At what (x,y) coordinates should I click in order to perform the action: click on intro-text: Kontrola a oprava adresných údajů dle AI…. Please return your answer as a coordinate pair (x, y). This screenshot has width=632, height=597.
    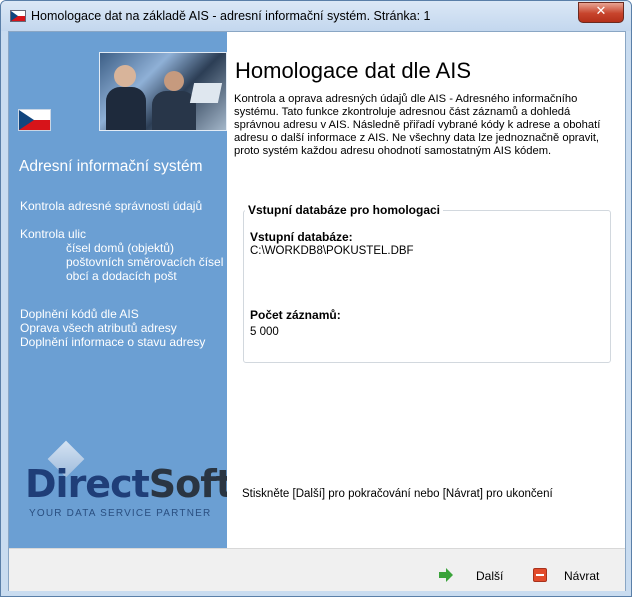
    Looking at the image, I should click on (417, 125).